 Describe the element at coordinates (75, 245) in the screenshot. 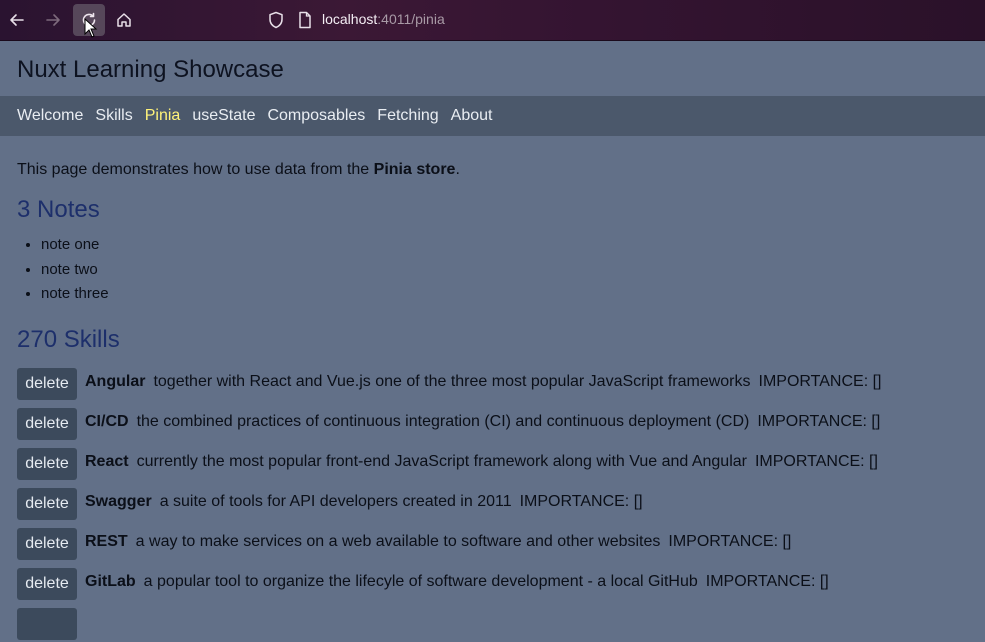

I see `list-item: note one` at that location.